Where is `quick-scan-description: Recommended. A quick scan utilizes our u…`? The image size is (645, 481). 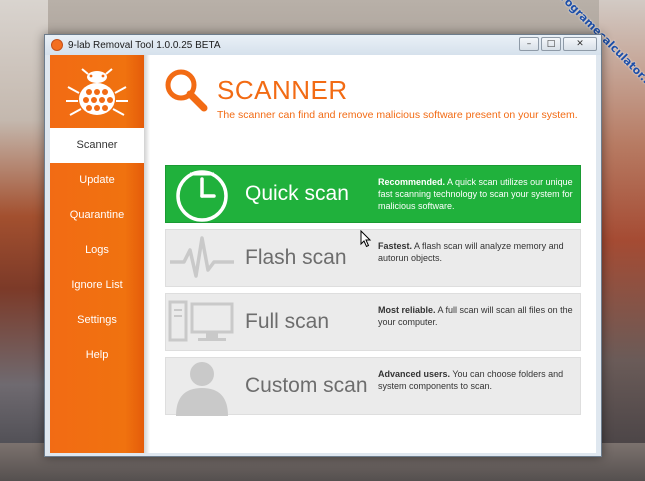 quick-scan-description: Recommended. A quick scan utilizes our u… is located at coordinates (478, 194).